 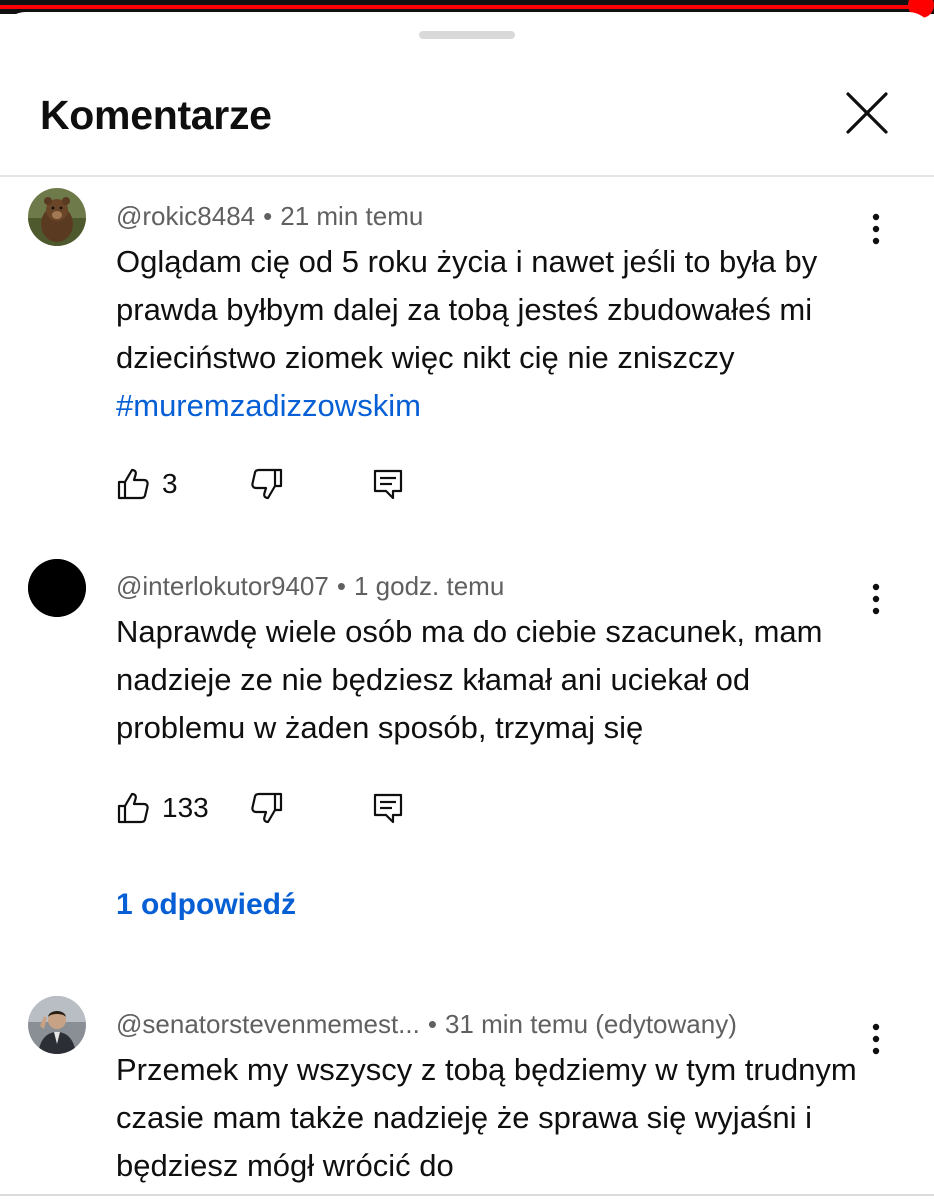 I want to click on person-avatar-icon, so click(x=57, y=1025).